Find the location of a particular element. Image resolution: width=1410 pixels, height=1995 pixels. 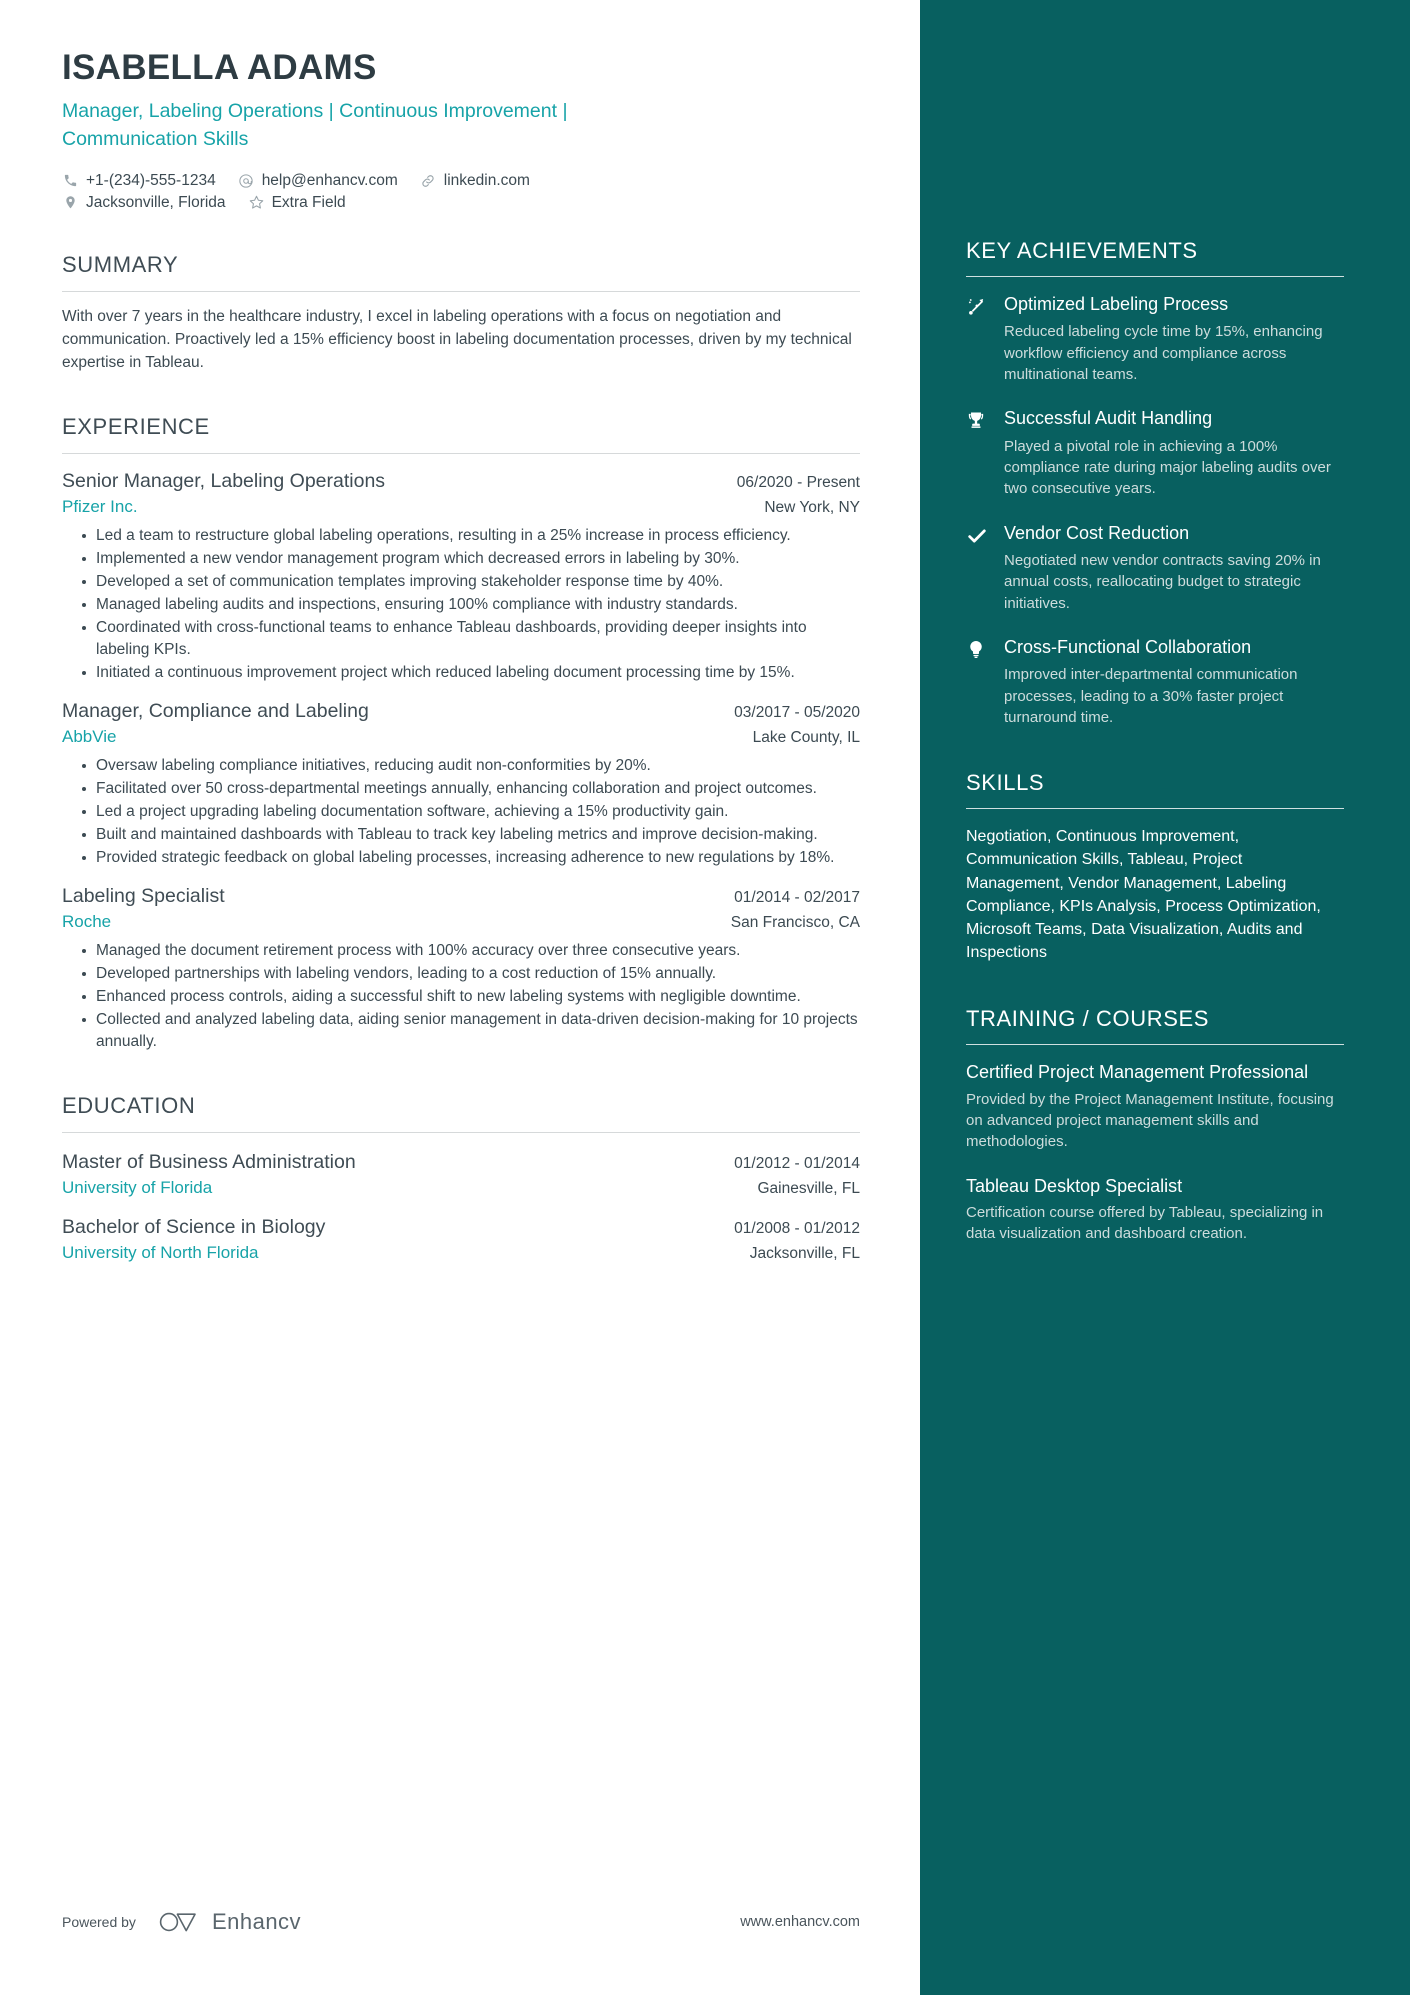

education-entry-sub: University of Florida Gainesville, FL is located at coordinates (461, 1188).